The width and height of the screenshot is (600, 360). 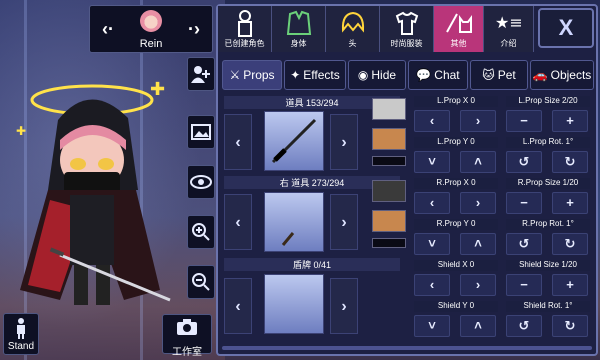 I want to click on sword-cat-icon, so click(x=458, y=23).